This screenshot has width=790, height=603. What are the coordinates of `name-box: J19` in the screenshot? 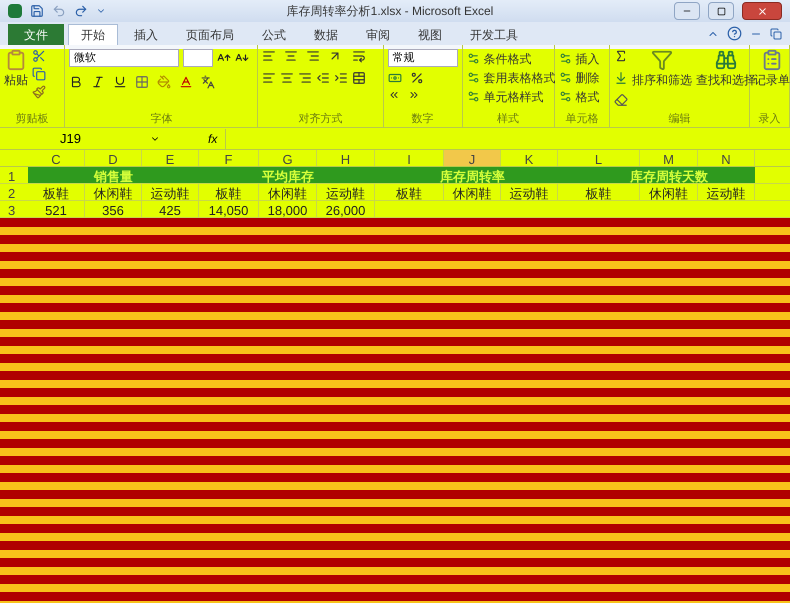 It's located at (75, 138).